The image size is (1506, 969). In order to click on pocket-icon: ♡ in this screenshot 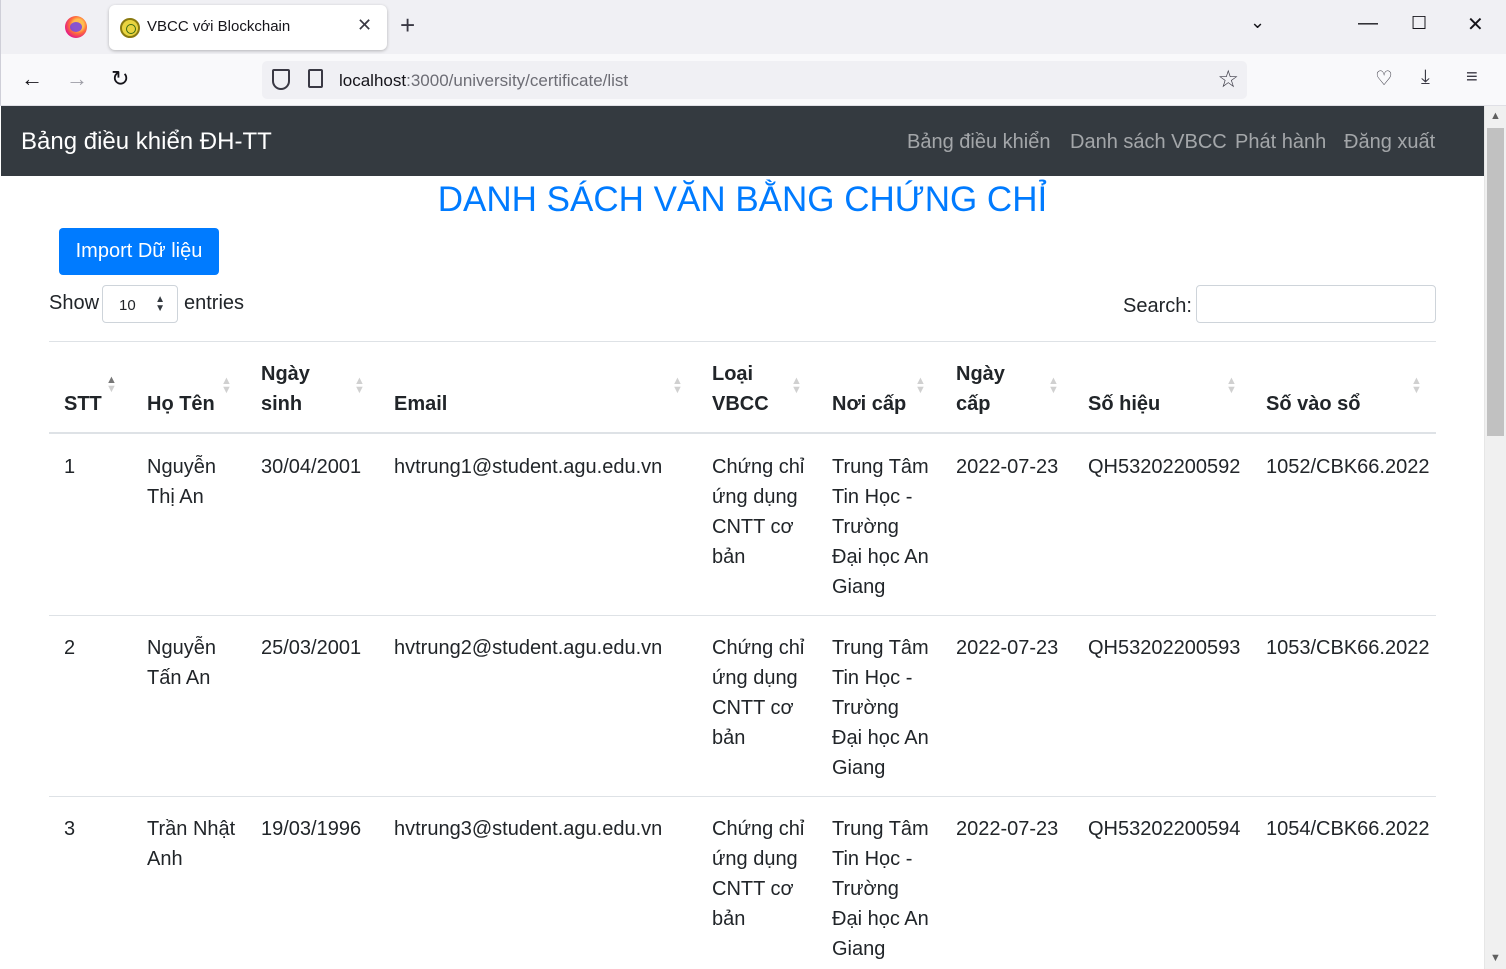, I will do `click(1384, 78)`.